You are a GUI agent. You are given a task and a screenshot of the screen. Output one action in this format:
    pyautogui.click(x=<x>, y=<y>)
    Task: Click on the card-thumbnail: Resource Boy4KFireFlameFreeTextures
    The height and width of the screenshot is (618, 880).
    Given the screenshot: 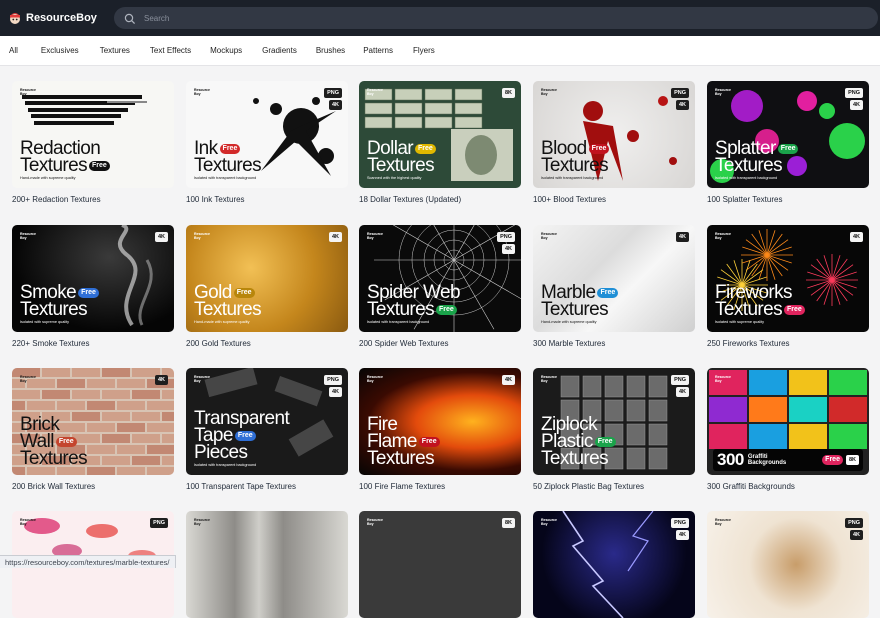 What is the action you would take?
    pyautogui.click(x=440, y=421)
    